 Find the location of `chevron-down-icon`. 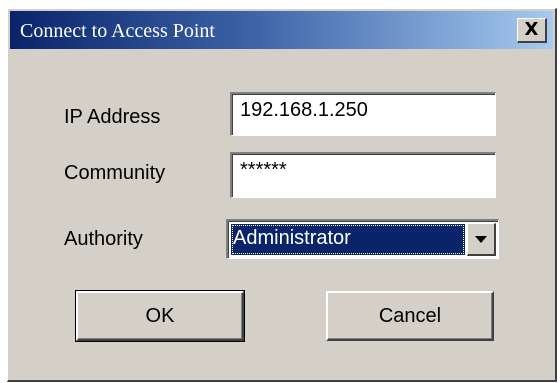

chevron-down-icon is located at coordinates (481, 239).